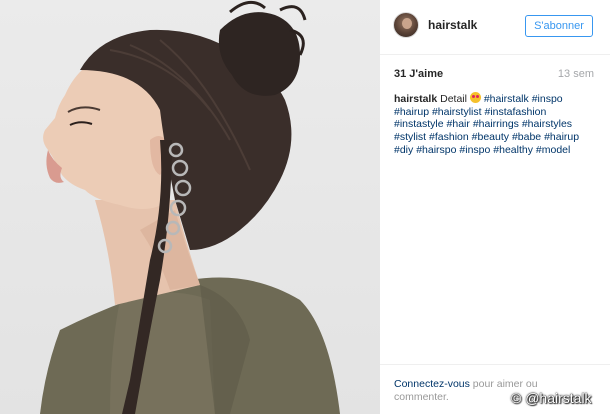 This screenshot has width=610, height=414. I want to click on hashtag-link: #hair, so click(458, 124).